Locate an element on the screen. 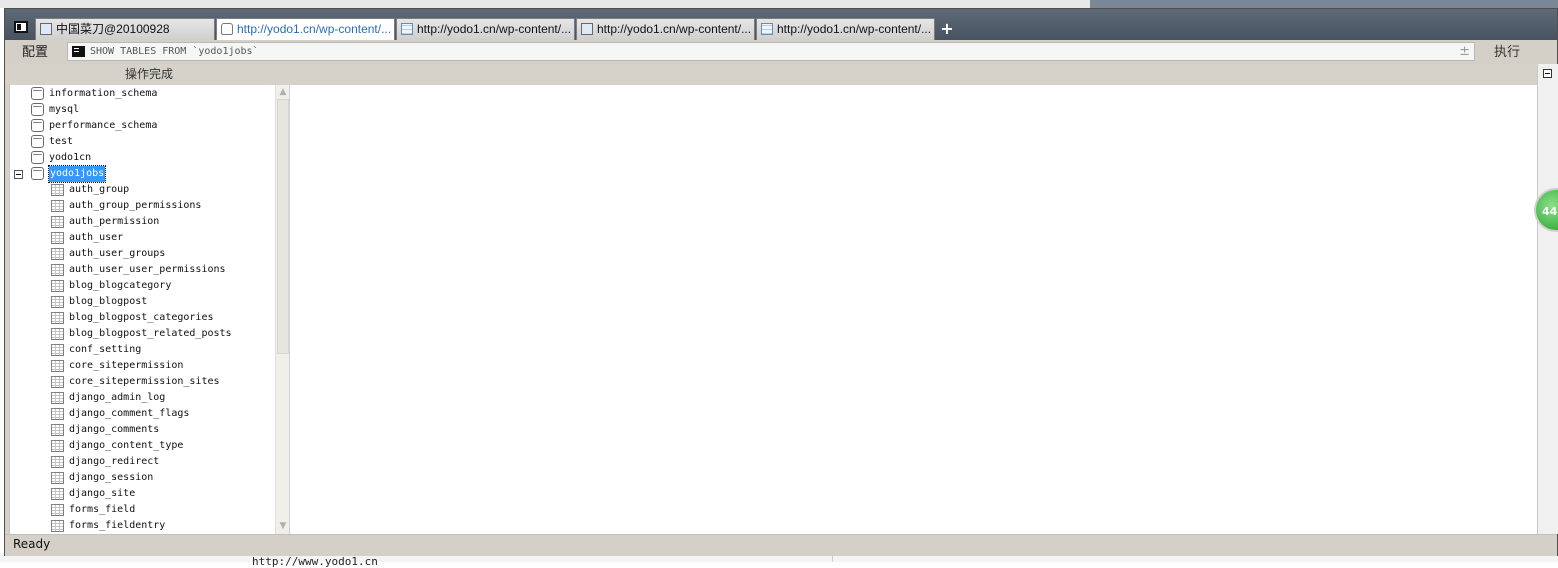 This screenshot has width=1558, height=568. file-icon is located at coordinates (587, 29).